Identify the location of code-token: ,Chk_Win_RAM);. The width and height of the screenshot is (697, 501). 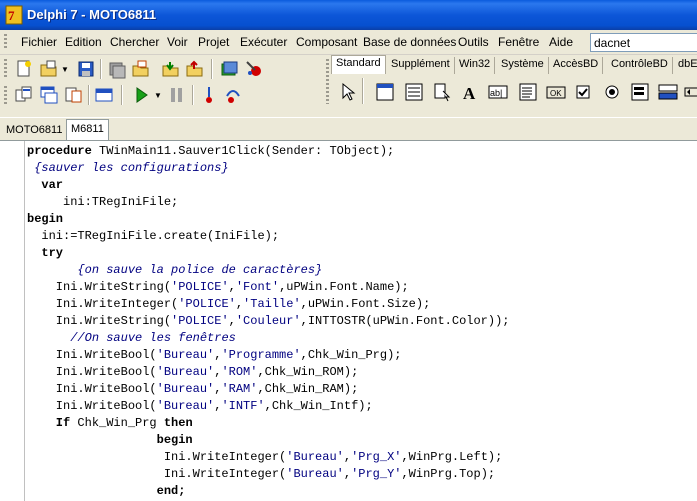
(308, 389).